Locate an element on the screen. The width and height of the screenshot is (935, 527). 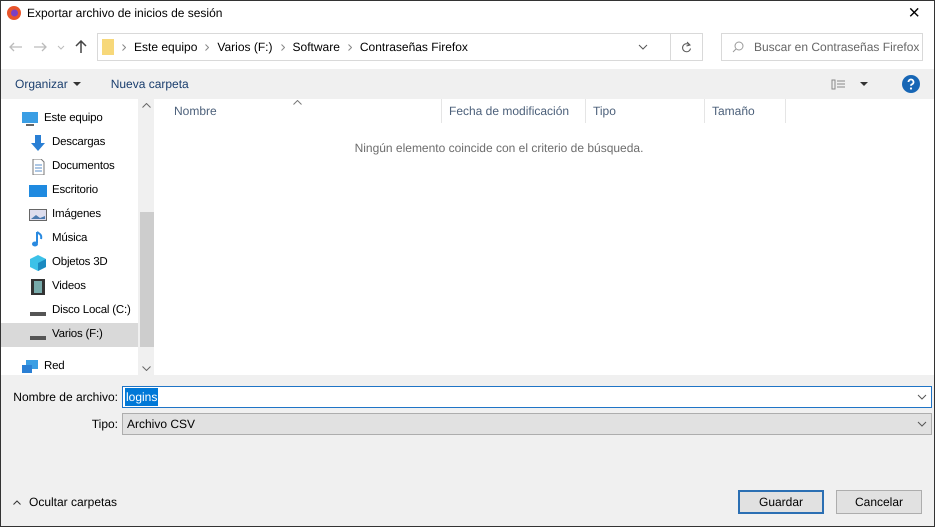
cube-icon is located at coordinates (38, 263).